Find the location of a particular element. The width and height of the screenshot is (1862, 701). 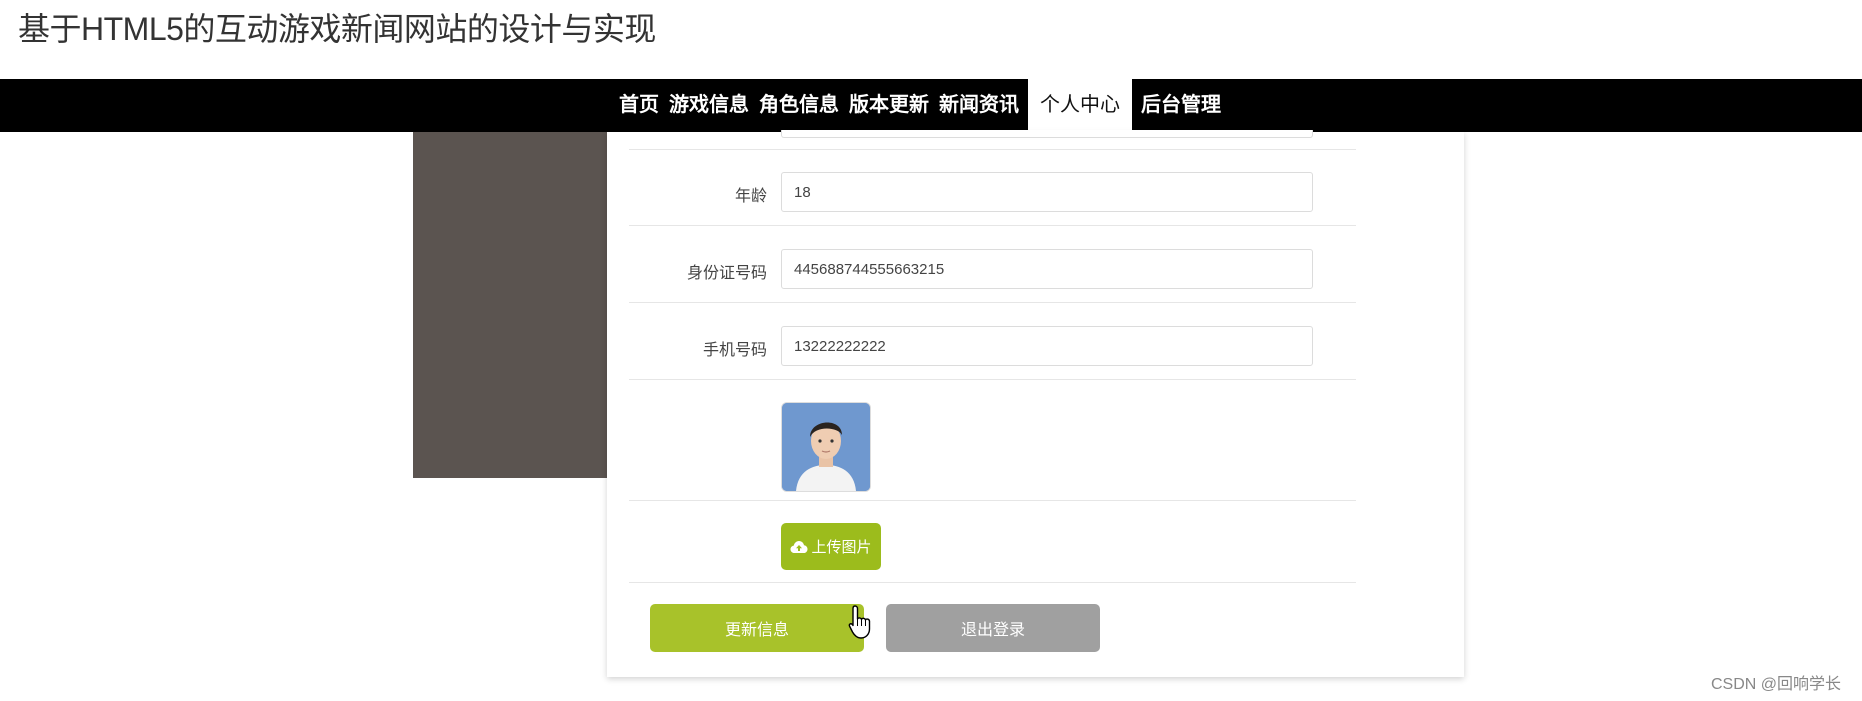

phone-input: 13222222222 is located at coordinates (1047, 346).